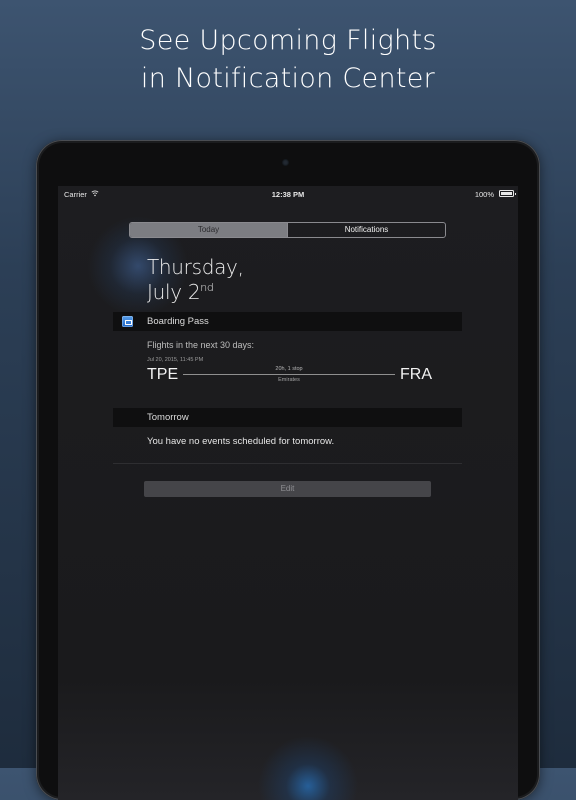 This screenshot has height=800, width=576. What do you see at coordinates (168, 417) in the screenshot?
I see `tomorrow-title: Tomorrow` at bounding box center [168, 417].